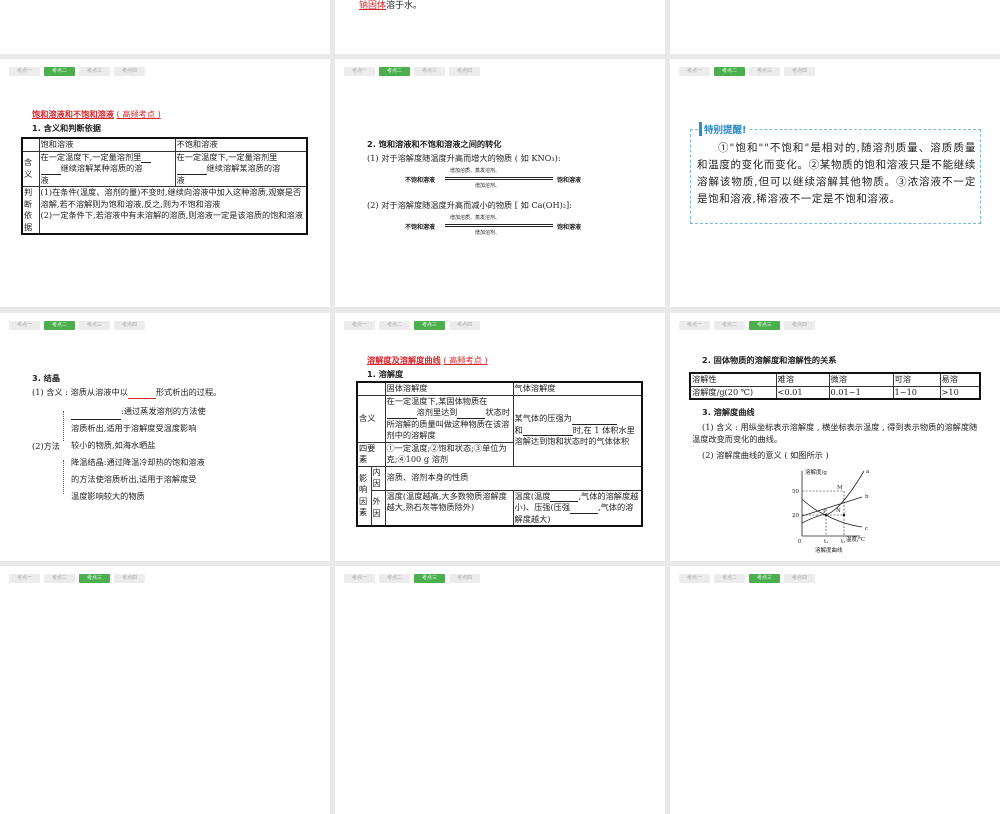 Image resolution: width=1000 pixels, height=814 pixels. I want to click on cell: 判断依据, so click(30, 210).